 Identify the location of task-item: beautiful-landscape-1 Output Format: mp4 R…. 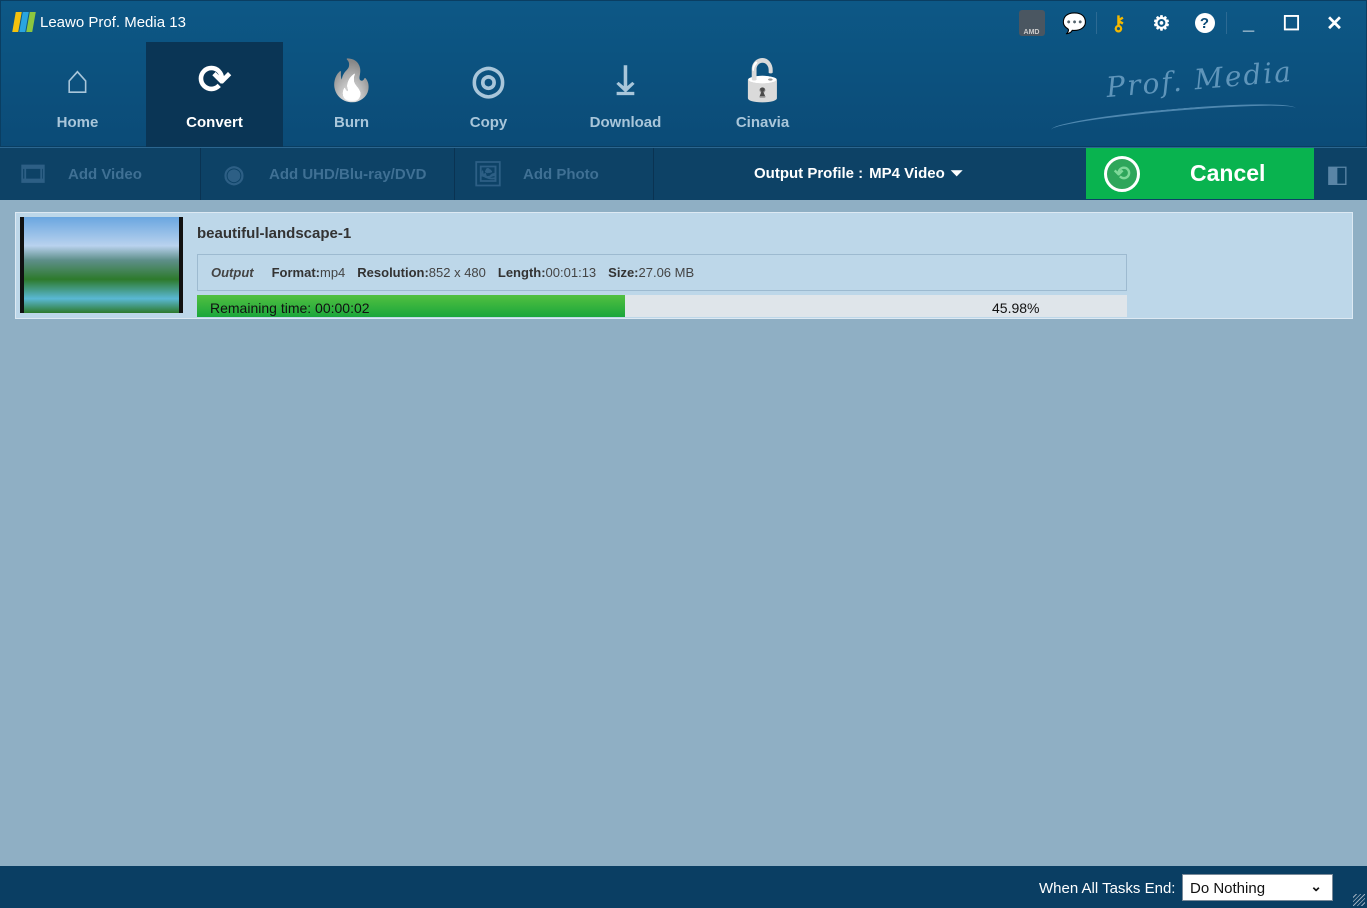
(684, 265).